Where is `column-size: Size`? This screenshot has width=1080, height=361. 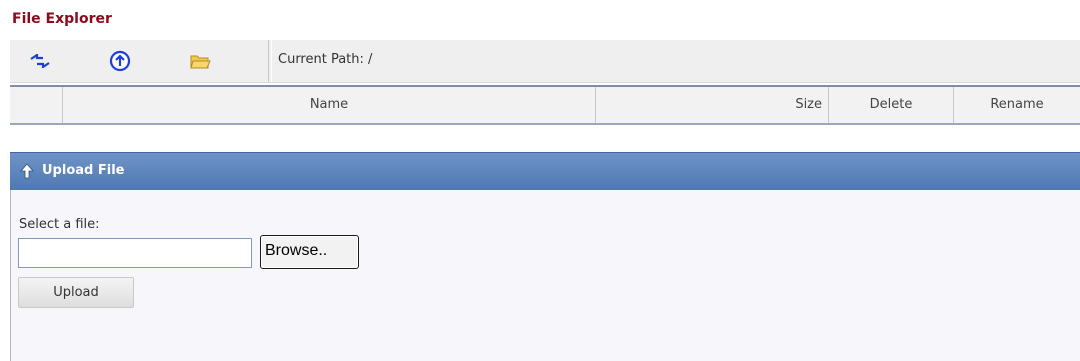 column-size: Size is located at coordinates (712, 105).